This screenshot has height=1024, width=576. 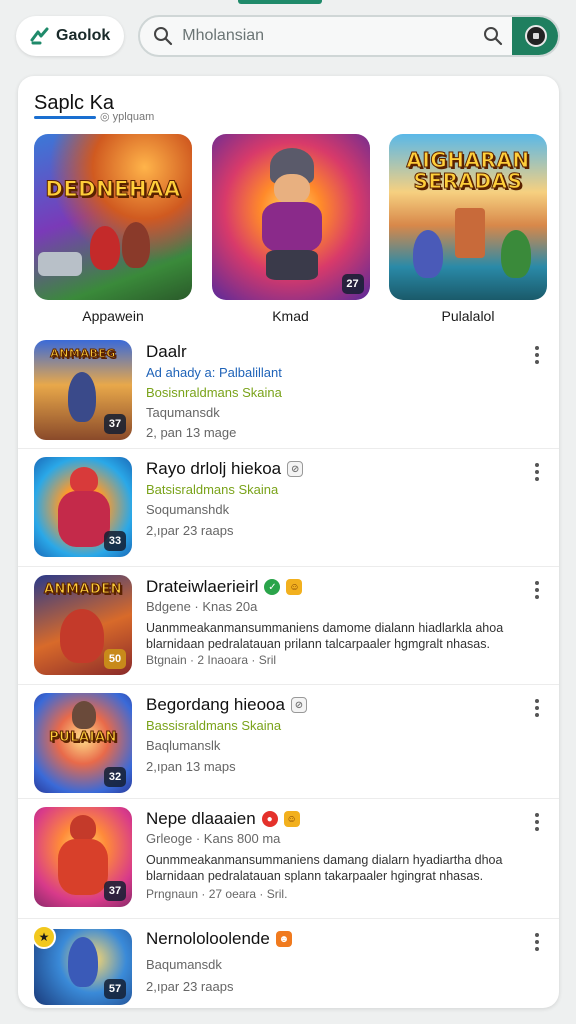 What do you see at coordinates (212, 489) in the screenshot?
I see `app-line: Batsisraldmans Skaina` at bounding box center [212, 489].